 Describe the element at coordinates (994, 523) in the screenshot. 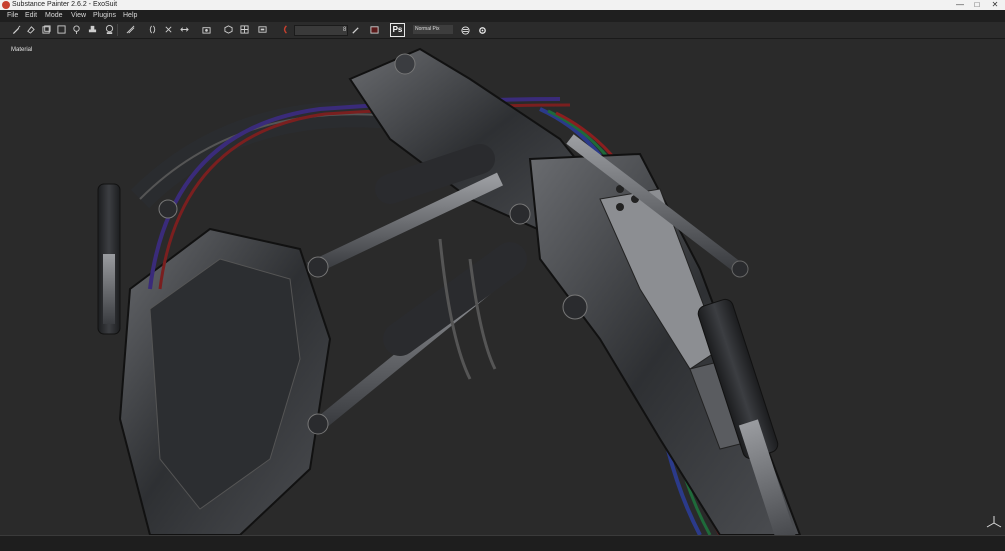

I see `axis-gizmo-icon` at that location.